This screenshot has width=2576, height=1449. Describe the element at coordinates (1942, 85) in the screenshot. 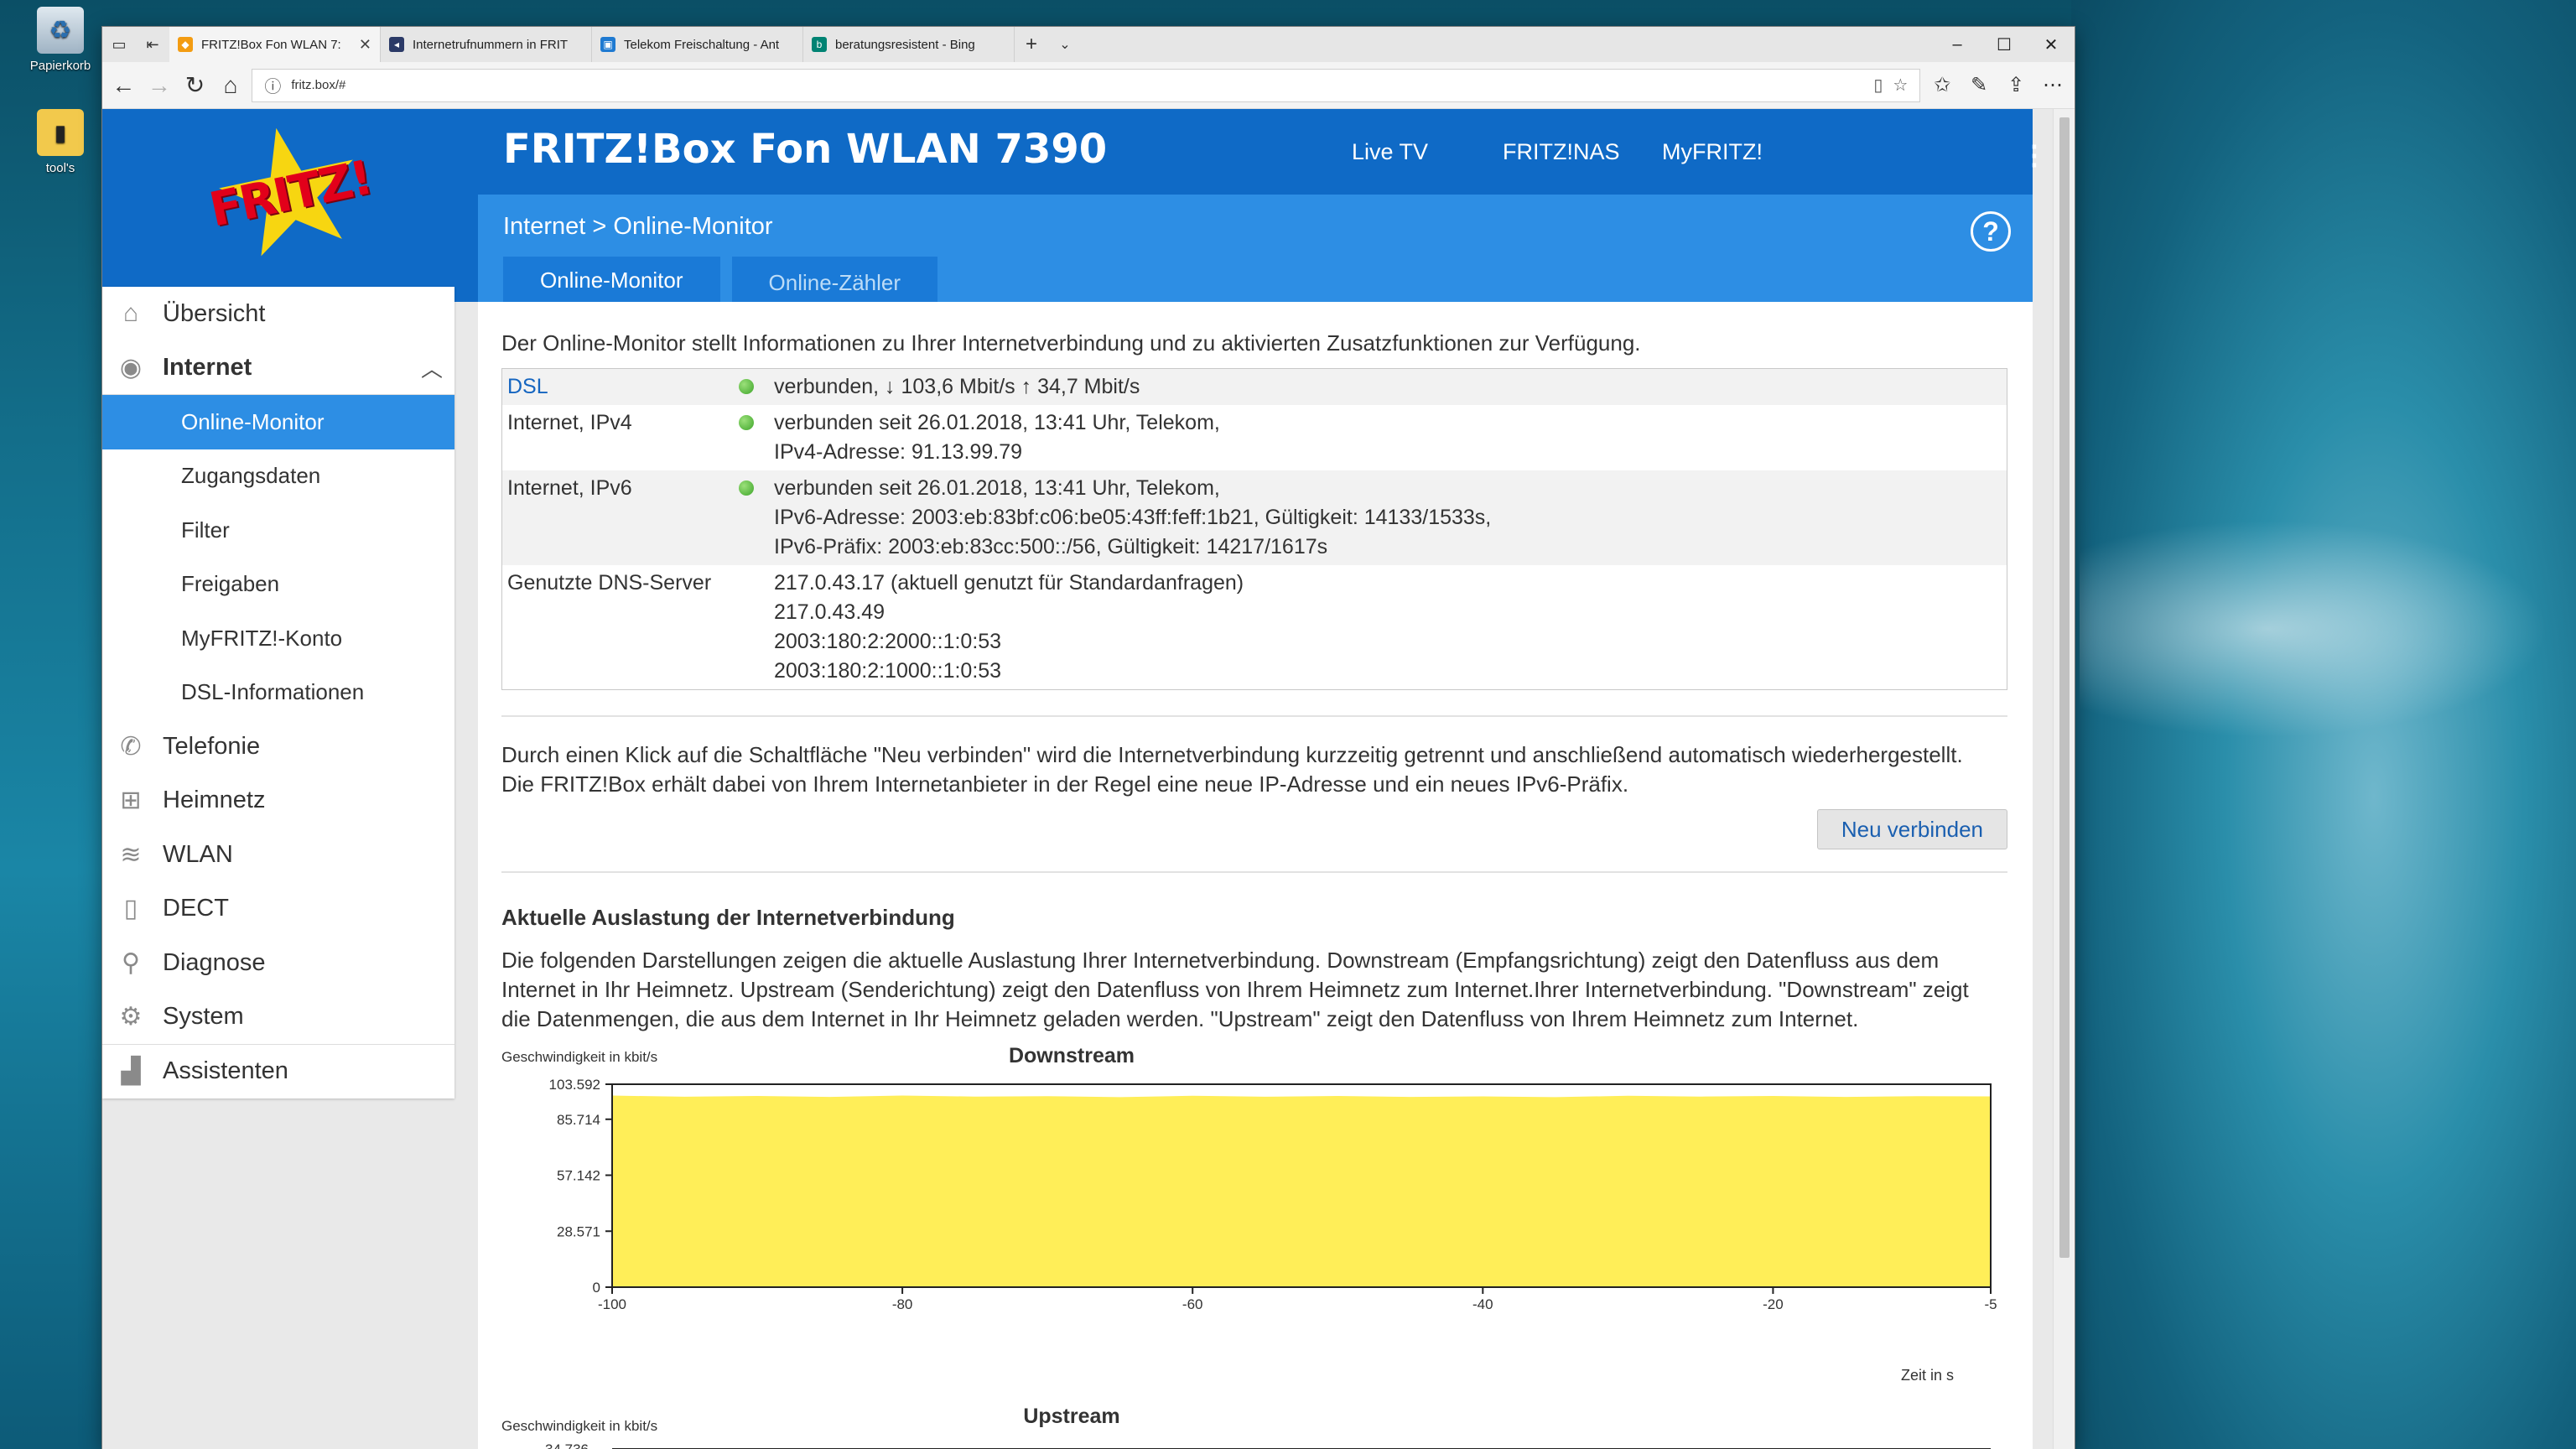

I see `favorites-hub-icon: ✩` at that location.